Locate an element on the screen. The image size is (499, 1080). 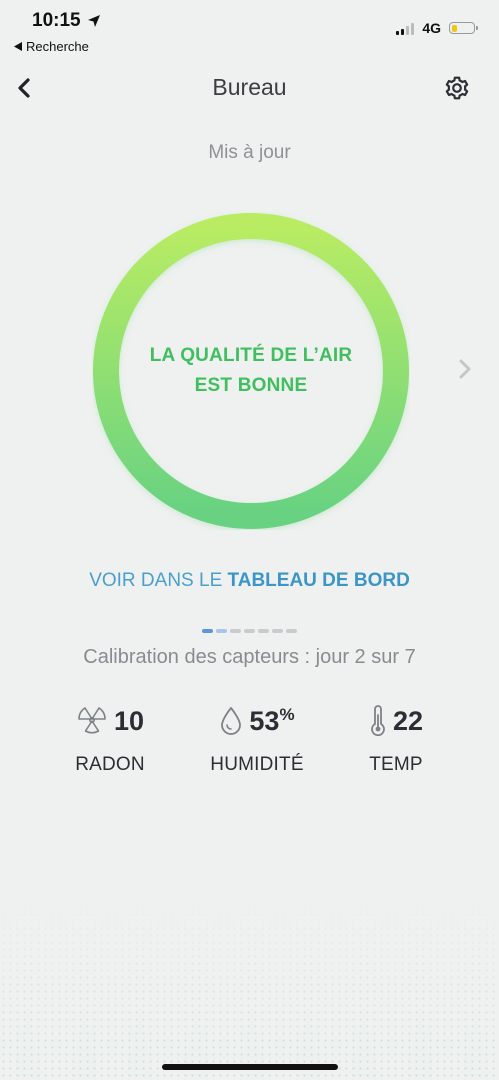
dashboard-link-prefix: VOIR DANS LE is located at coordinates (158, 580).